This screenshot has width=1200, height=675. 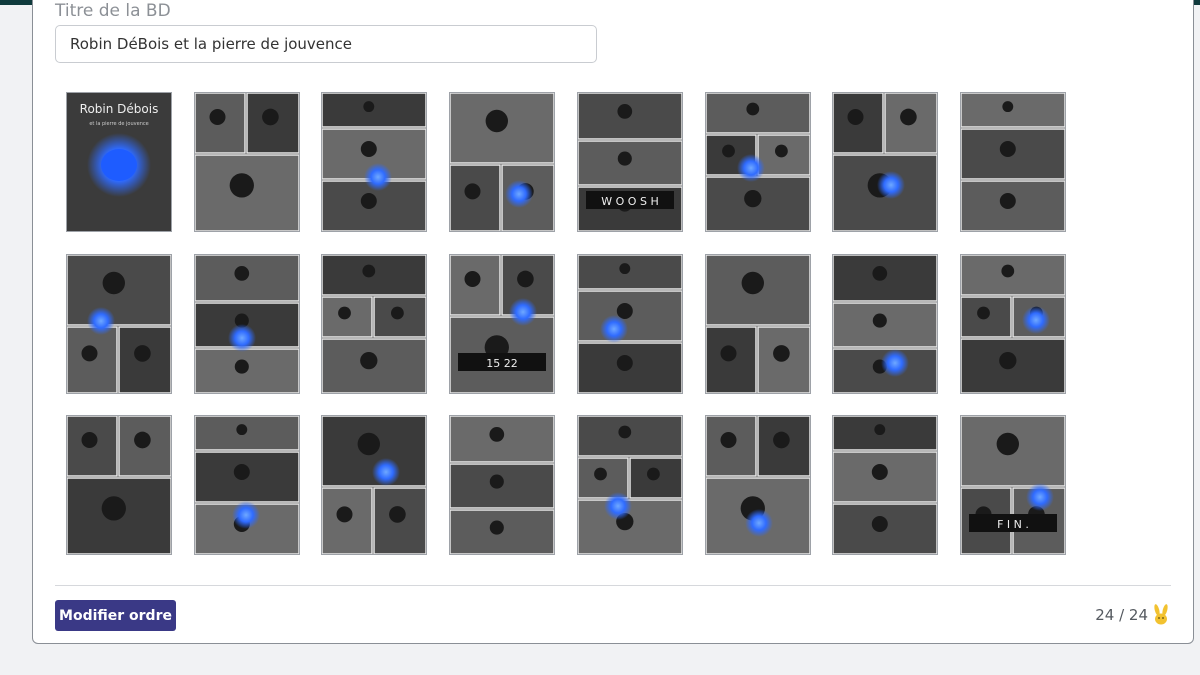 I want to click on comic-page-thumbnail: 15 22, so click(x=502, y=324).